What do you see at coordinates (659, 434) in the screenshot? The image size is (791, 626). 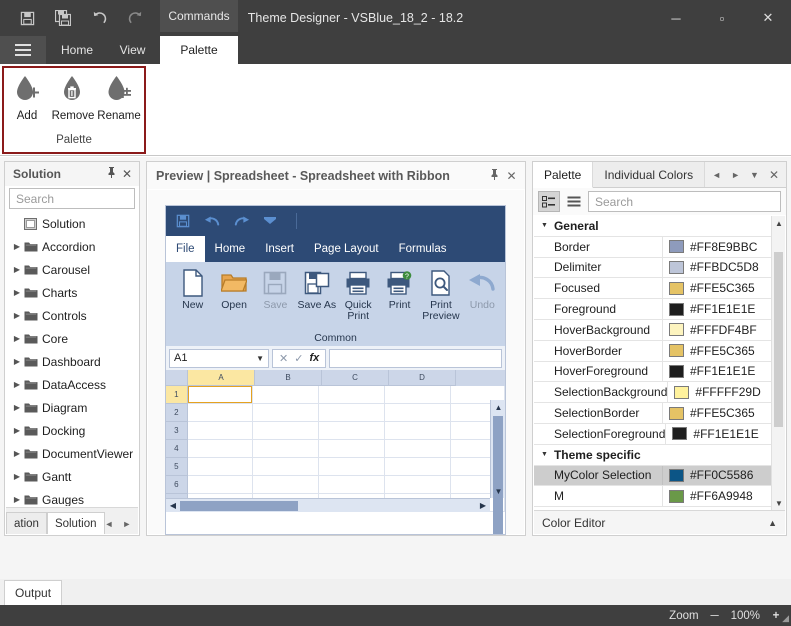 I see `palette-color-row: SelectionForeground #FF1E1E1E` at bounding box center [659, 434].